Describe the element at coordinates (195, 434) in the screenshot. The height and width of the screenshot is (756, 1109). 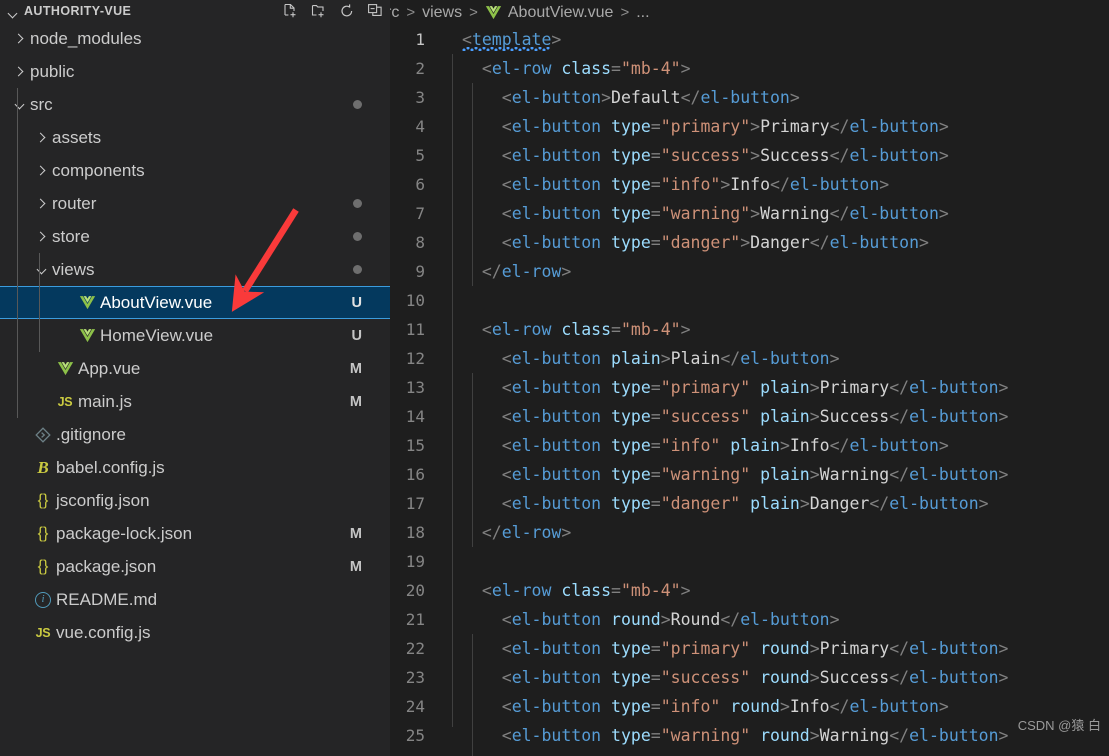
I see `tree-item--gitignore: .gitignore` at that location.